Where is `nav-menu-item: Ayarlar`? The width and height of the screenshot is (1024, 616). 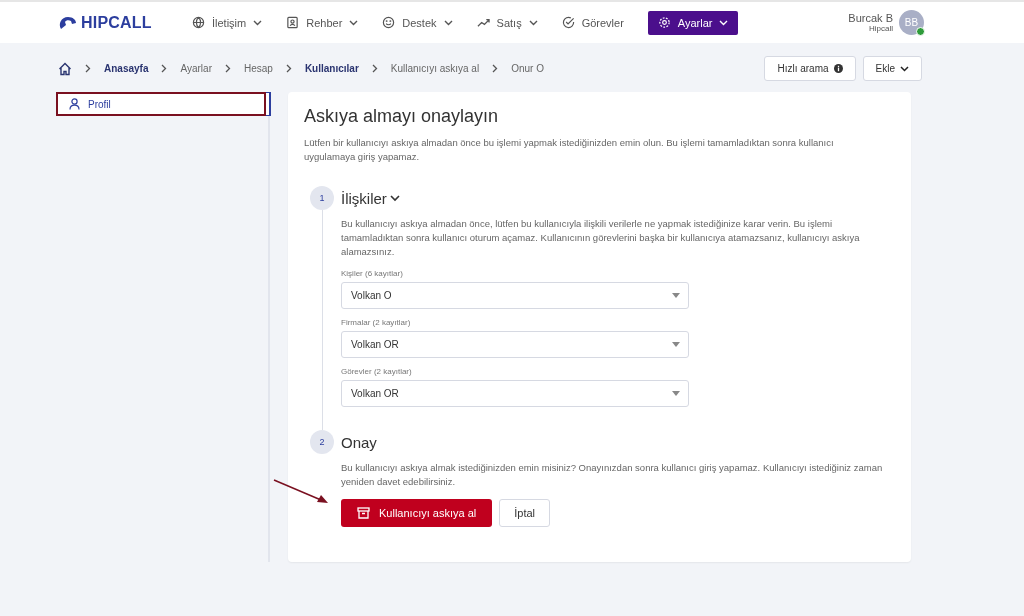
nav-menu-item: Ayarlar is located at coordinates (693, 22).